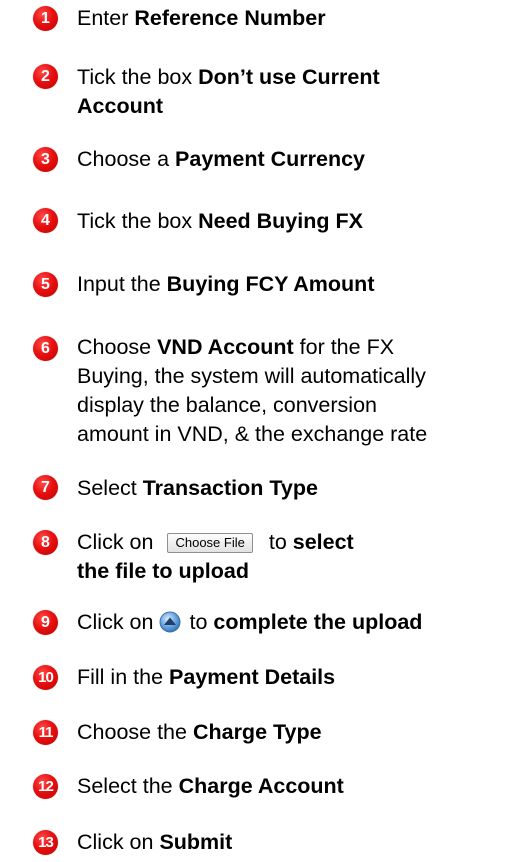 This screenshot has width=523, height=862. I want to click on step-text: Fill in the Payment Details, so click(206, 677).